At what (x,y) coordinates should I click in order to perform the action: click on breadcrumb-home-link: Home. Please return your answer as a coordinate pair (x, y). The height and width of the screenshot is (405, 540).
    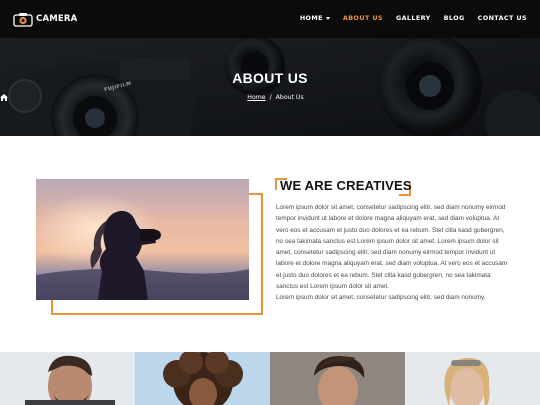
    Looking at the image, I should click on (256, 97).